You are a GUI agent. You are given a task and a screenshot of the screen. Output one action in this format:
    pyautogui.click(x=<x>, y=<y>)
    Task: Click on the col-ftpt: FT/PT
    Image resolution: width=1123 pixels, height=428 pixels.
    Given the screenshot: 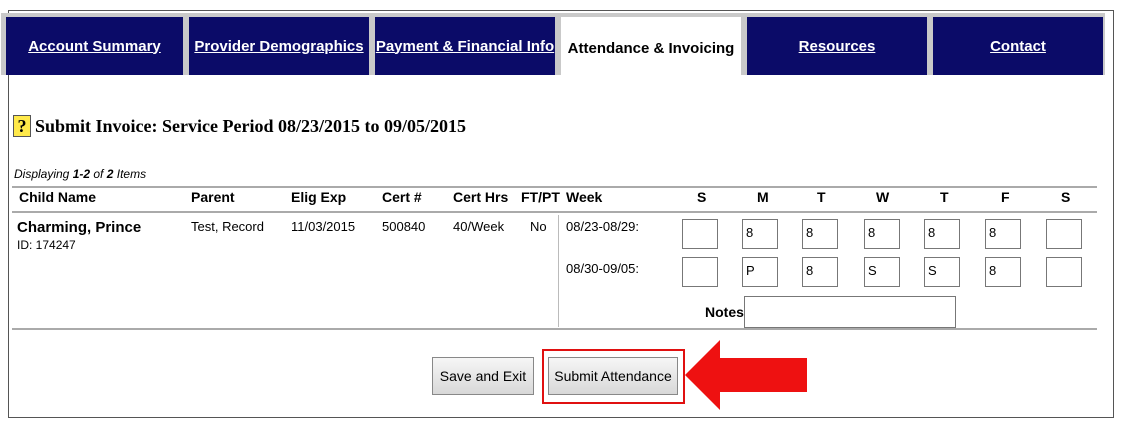 What is the action you would take?
    pyautogui.click(x=540, y=197)
    